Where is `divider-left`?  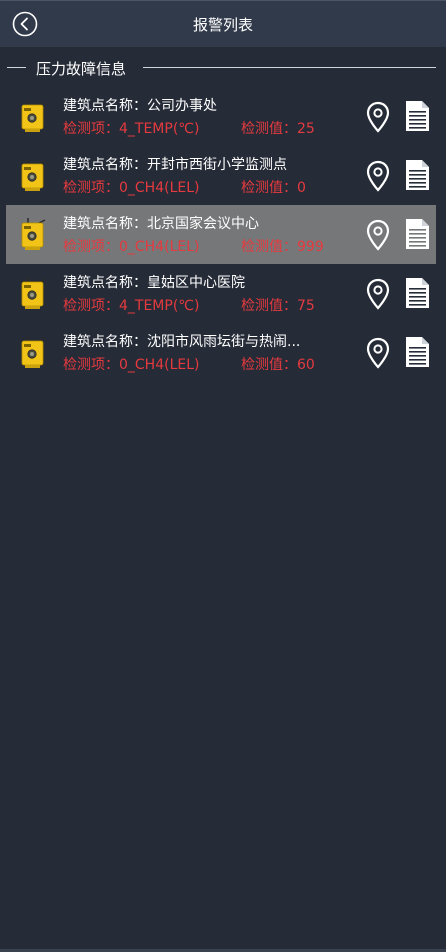 divider-left is located at coordinates (16, 67).